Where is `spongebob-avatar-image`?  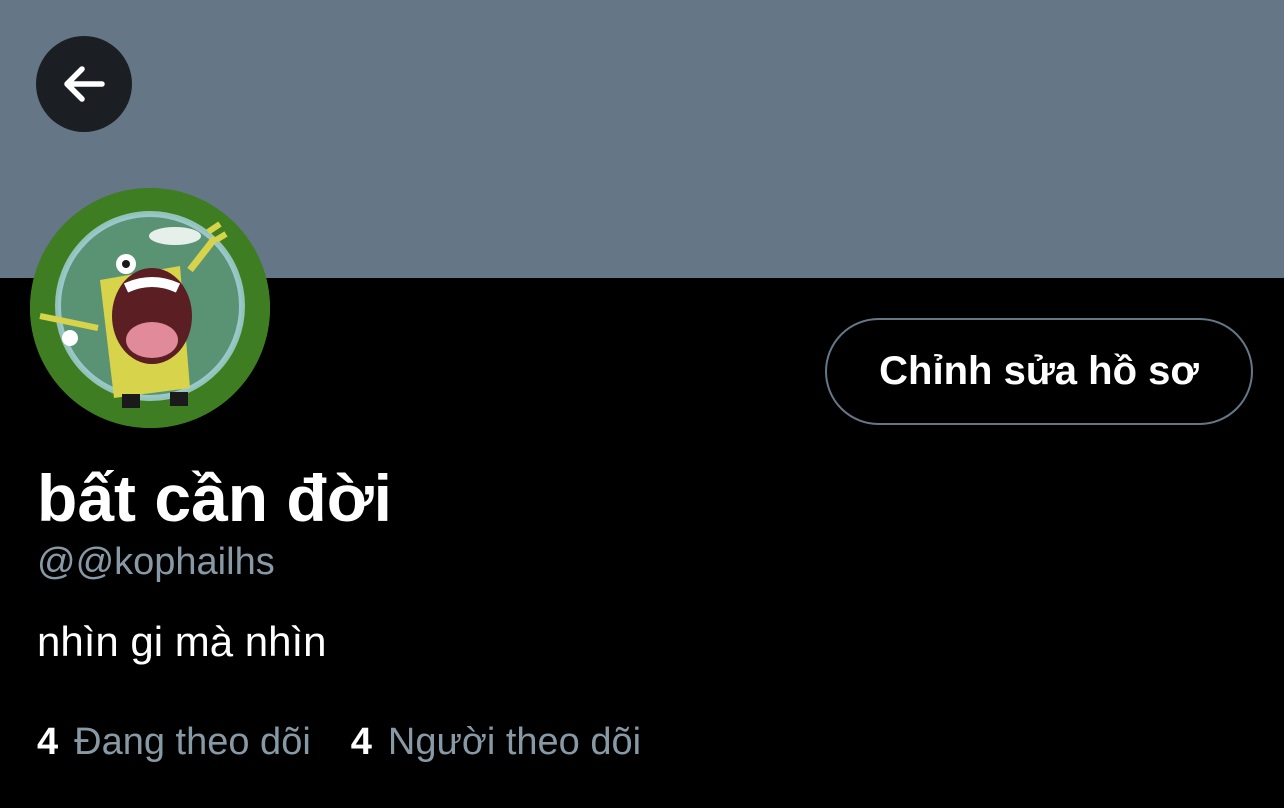
spongebob-avatar-image is located at coordinates (150, 308).